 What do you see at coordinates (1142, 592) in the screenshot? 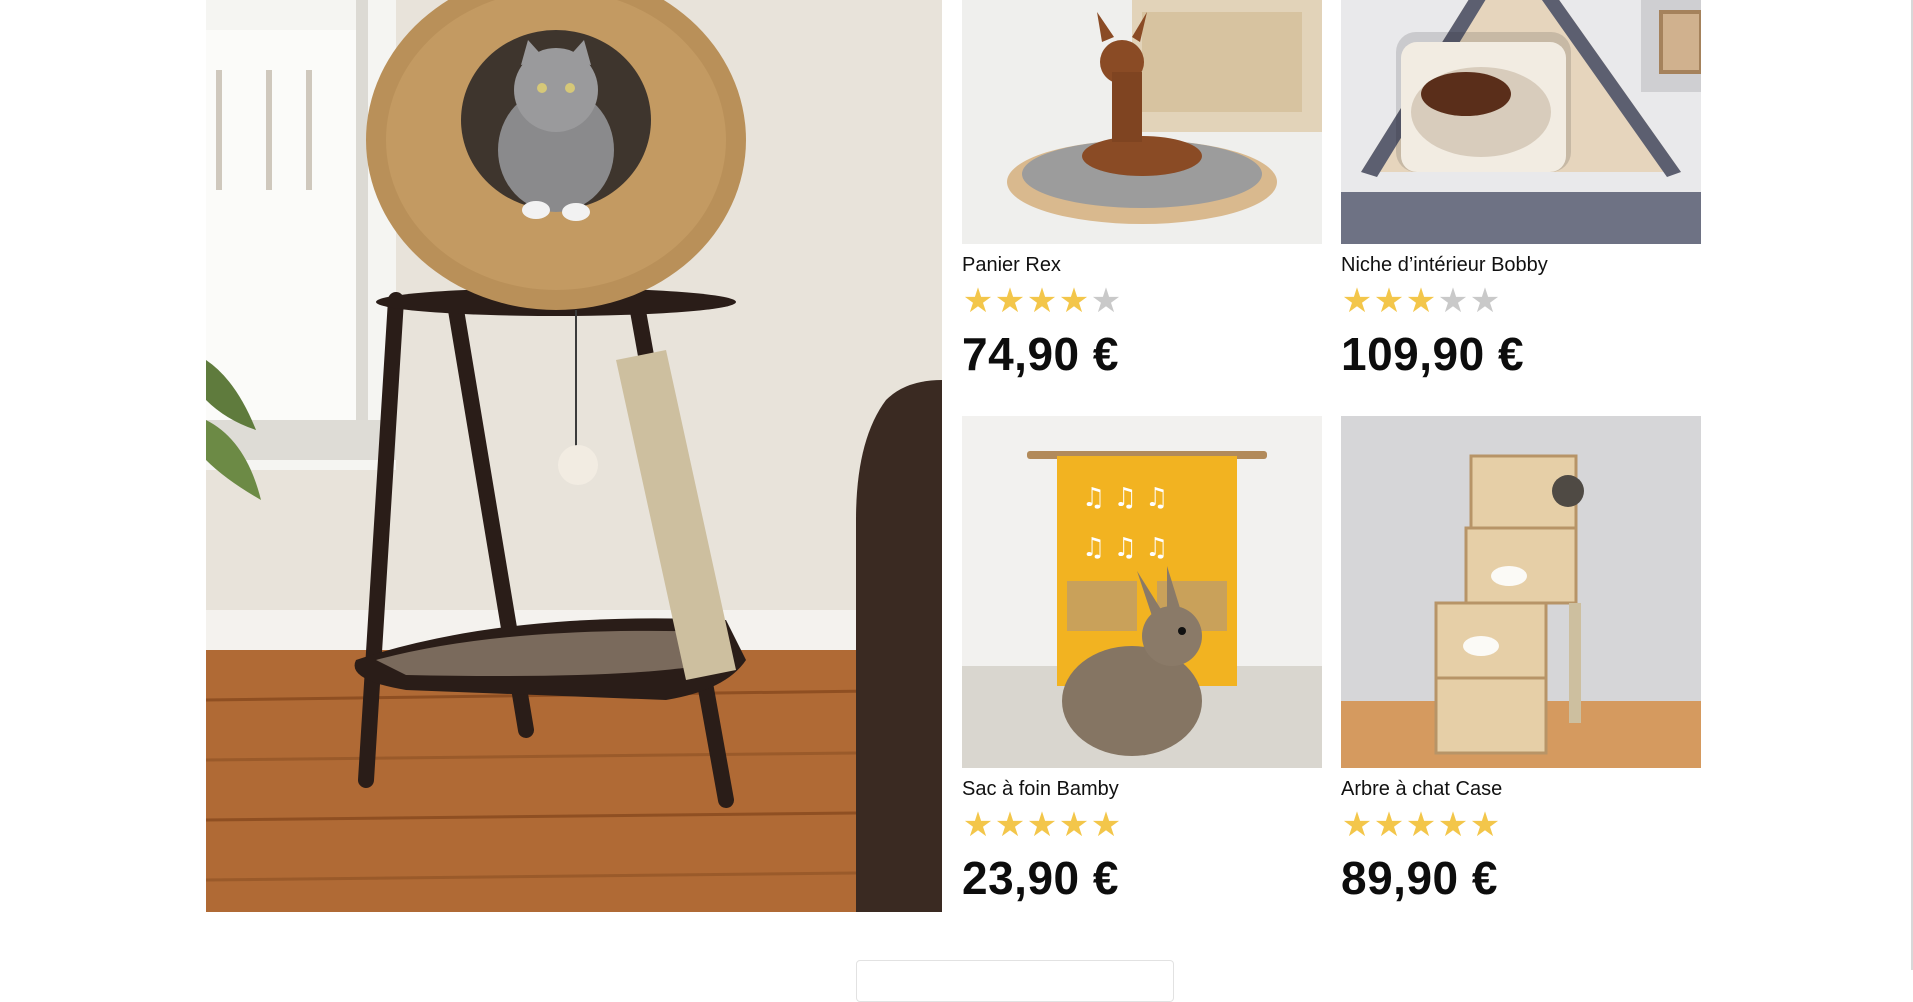
I see `product-image-sac-foin-bamby: ♫ ♫ ♫ ♫ ♫ ♫` at bounding box center [1142, 592].